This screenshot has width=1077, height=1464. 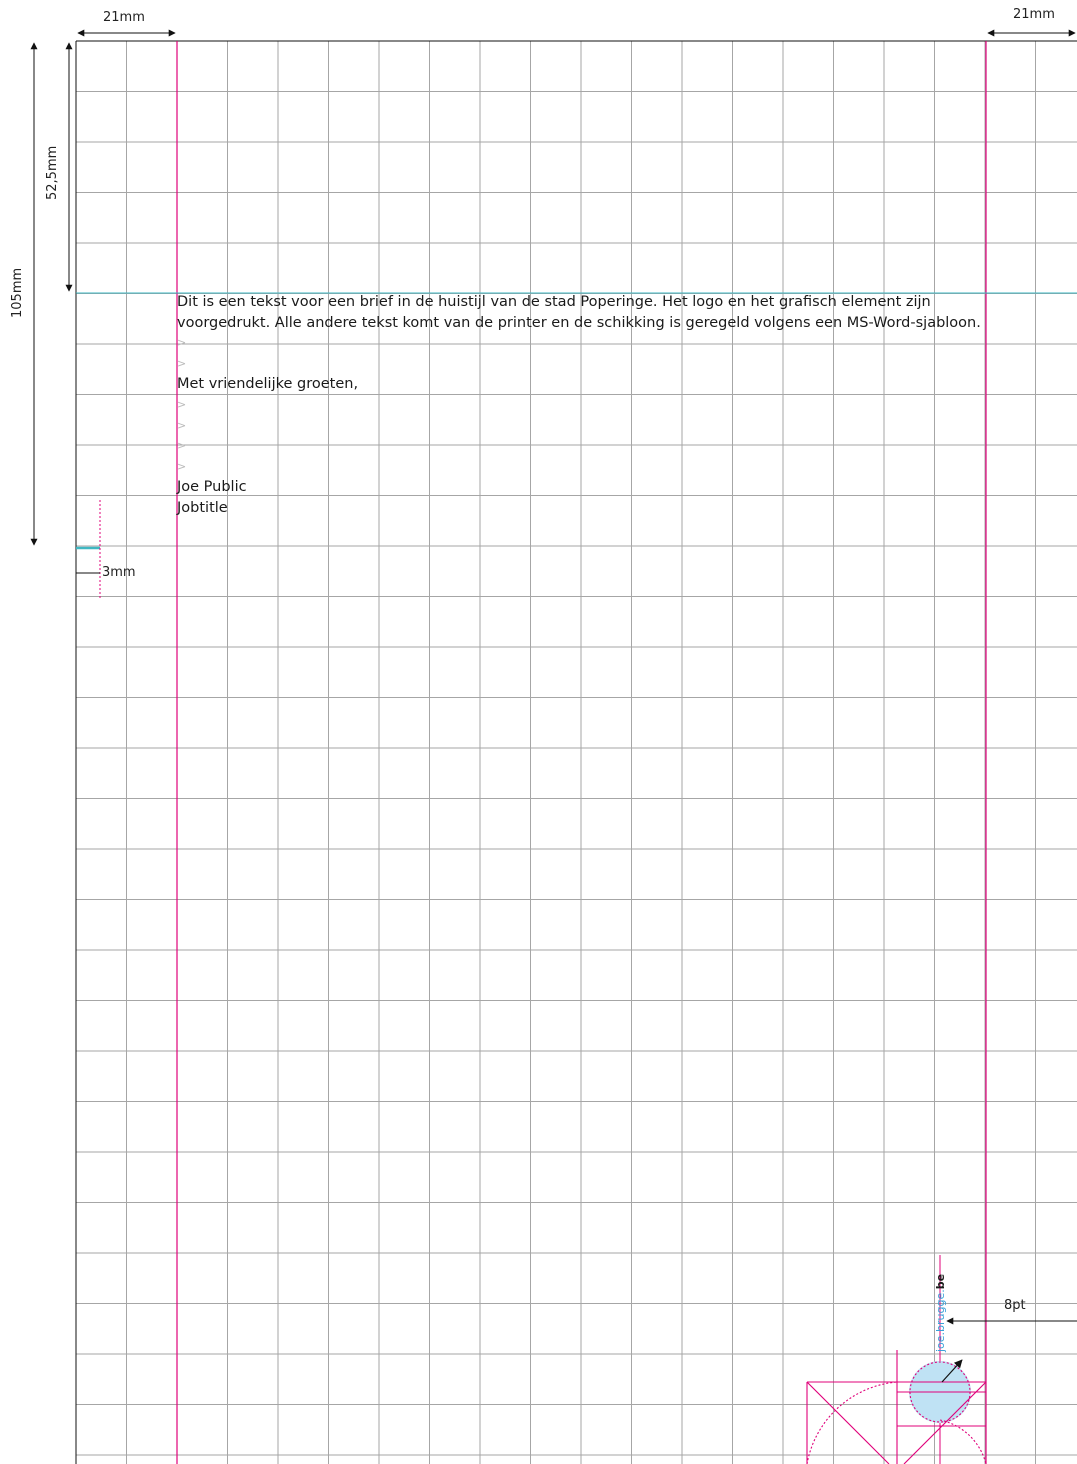 What do you see at coordinates (268, 384) in the screenshot?
I see `letter-closing: Met vriendelijke groeten,` at bounding box center [268, 384].